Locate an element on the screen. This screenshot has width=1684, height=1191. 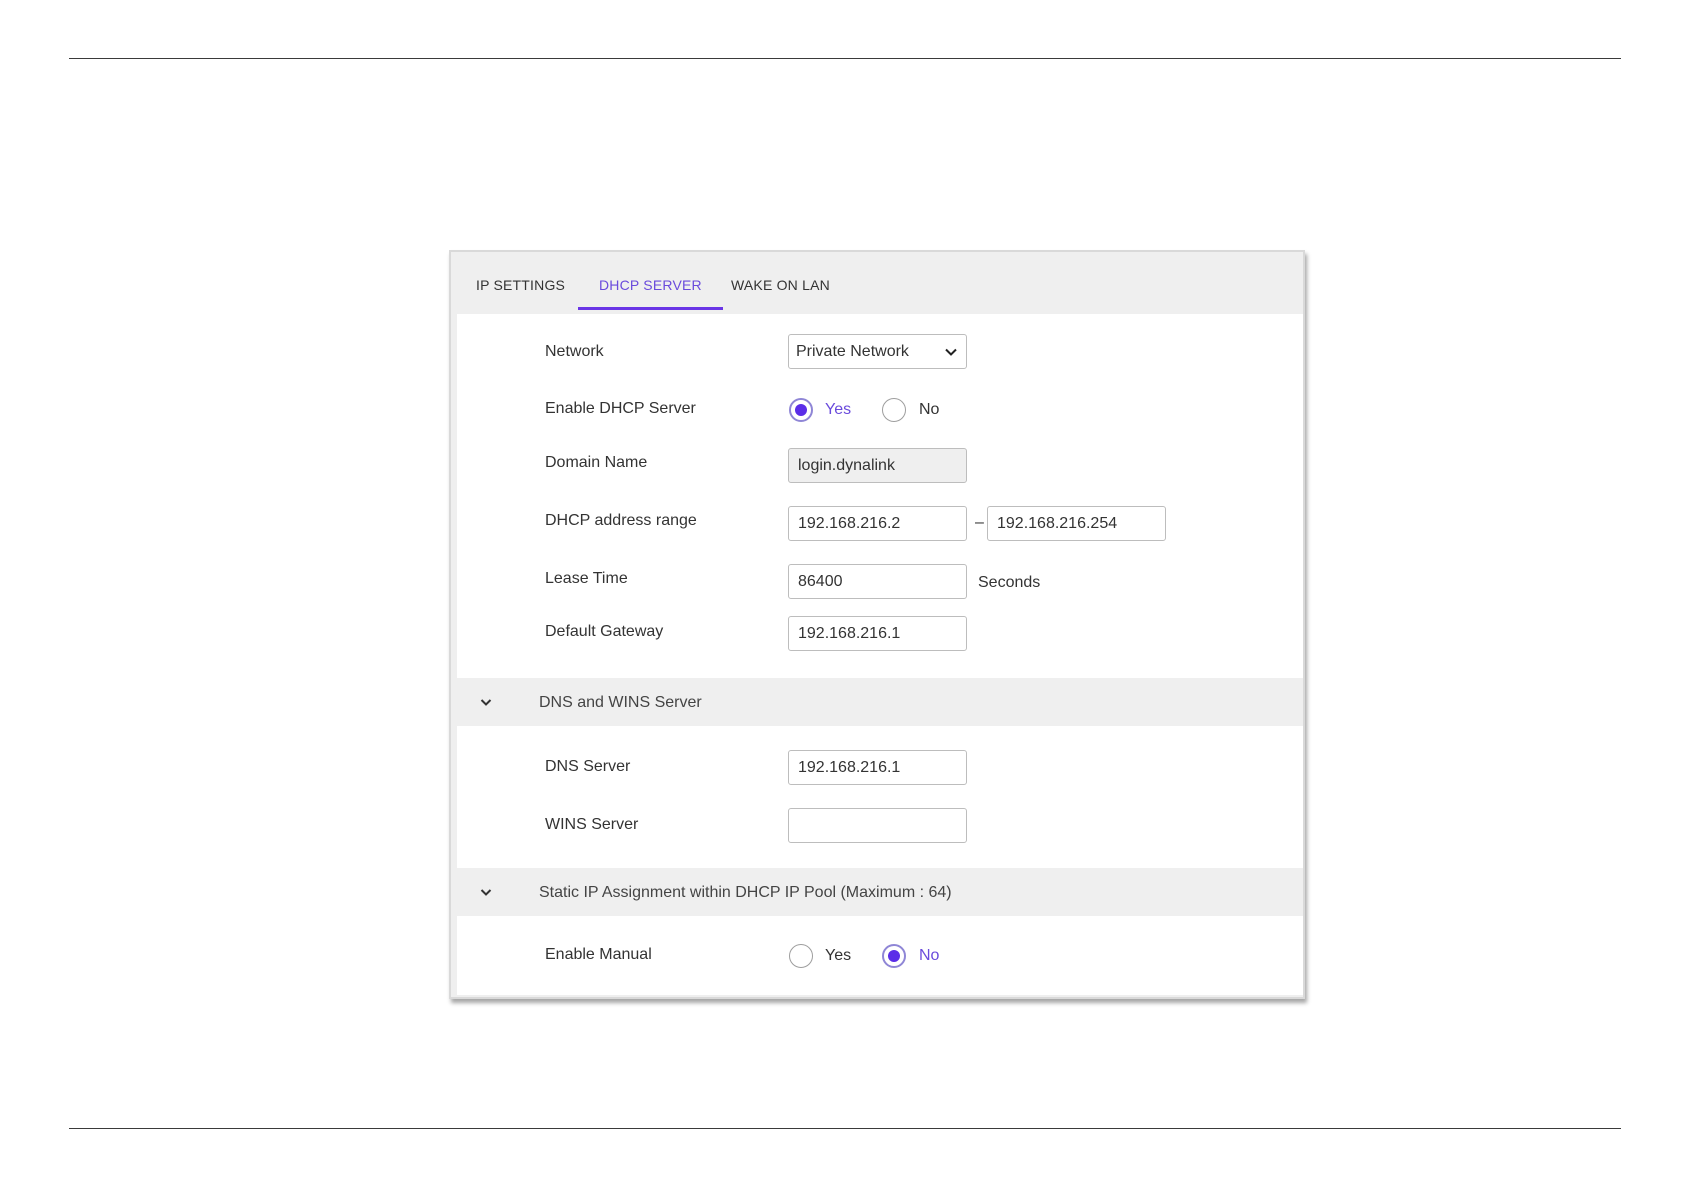
domain-name-field: login.dynalink is located at coordinates (877, 465).